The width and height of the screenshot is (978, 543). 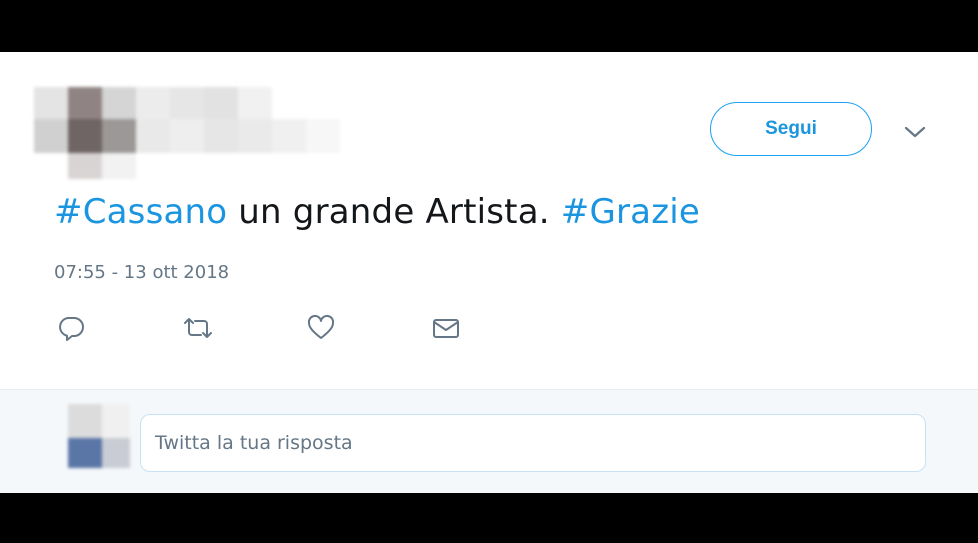 I want to click on follow-button-label: Segui, so click(x=791, y=128).